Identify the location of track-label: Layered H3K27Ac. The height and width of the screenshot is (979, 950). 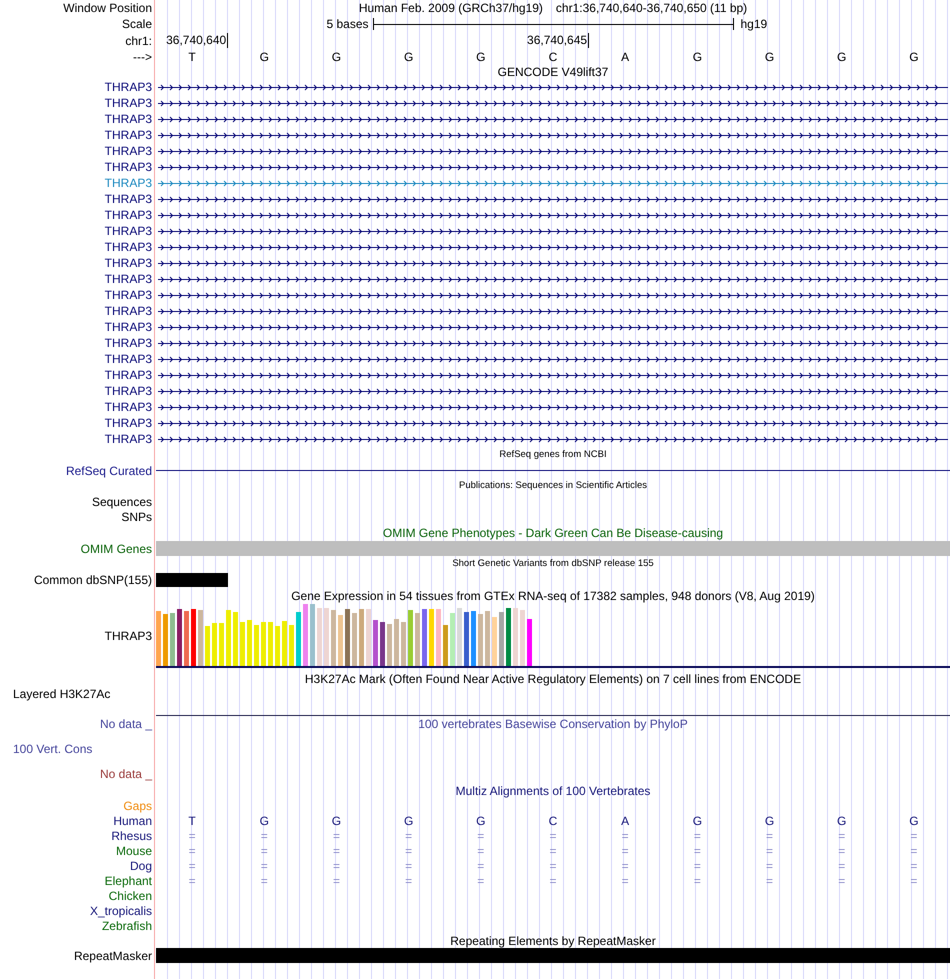
(61, 694).